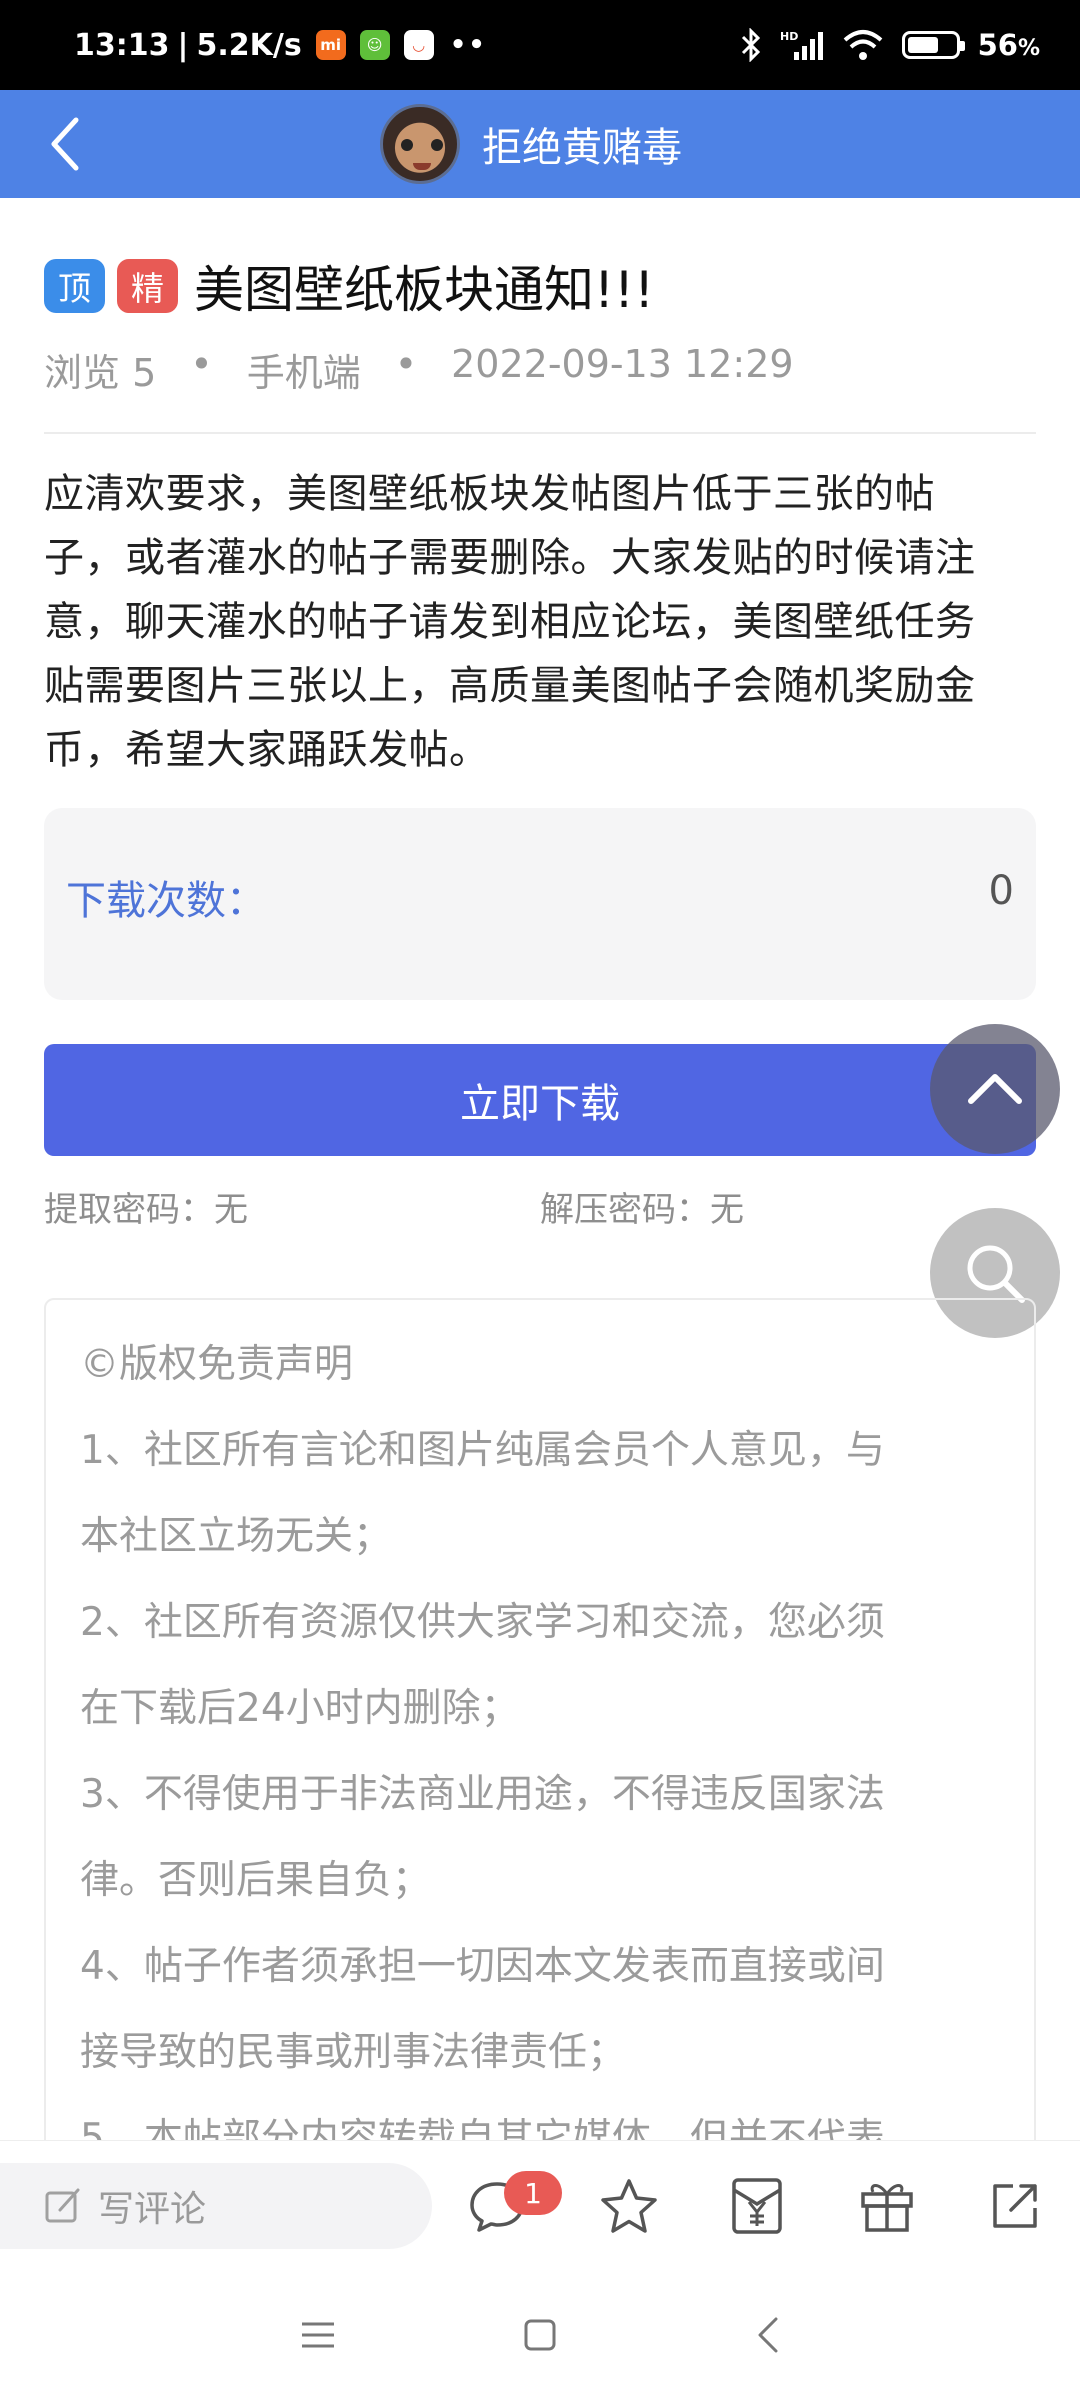 The image size is (1080, 2400). Describe the element at coordinates (249, 45) in the screenshot. I see `network-speed: 5.2K/s` at that location.